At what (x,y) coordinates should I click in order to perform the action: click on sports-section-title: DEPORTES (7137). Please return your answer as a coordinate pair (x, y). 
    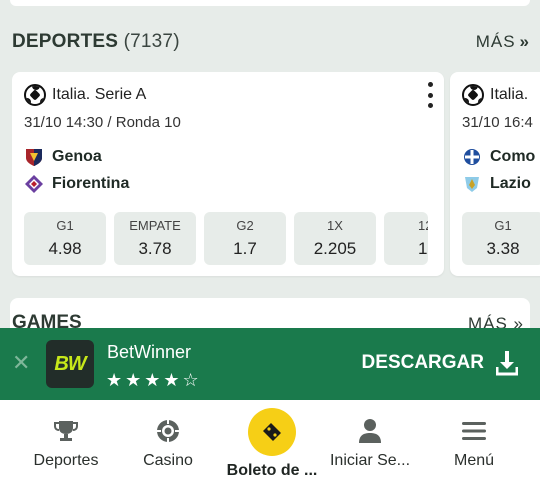
    Looking at the image, I should click on (96, 42).